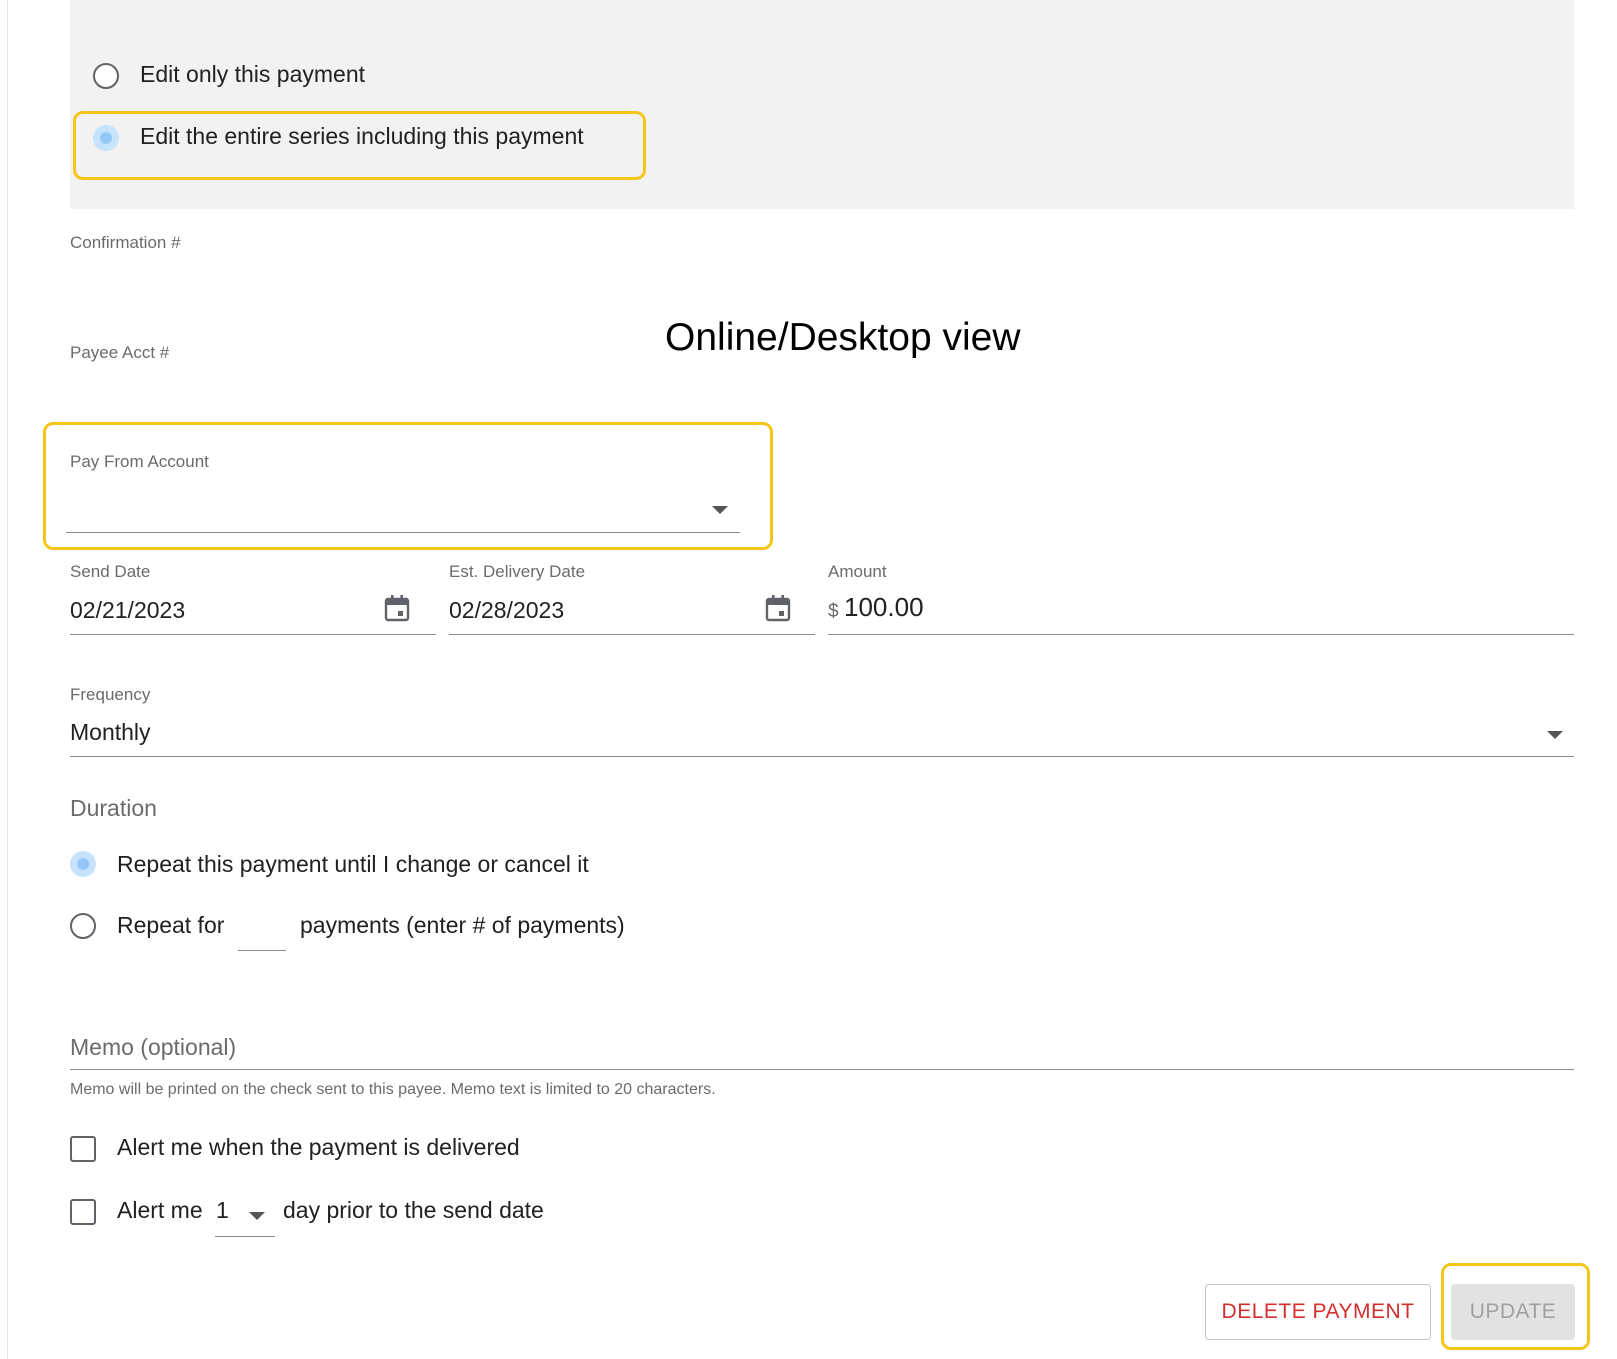  Describe the element at coordinates (110, 571) in the screenshot. I see `send-date-label: Send Date` at that location.